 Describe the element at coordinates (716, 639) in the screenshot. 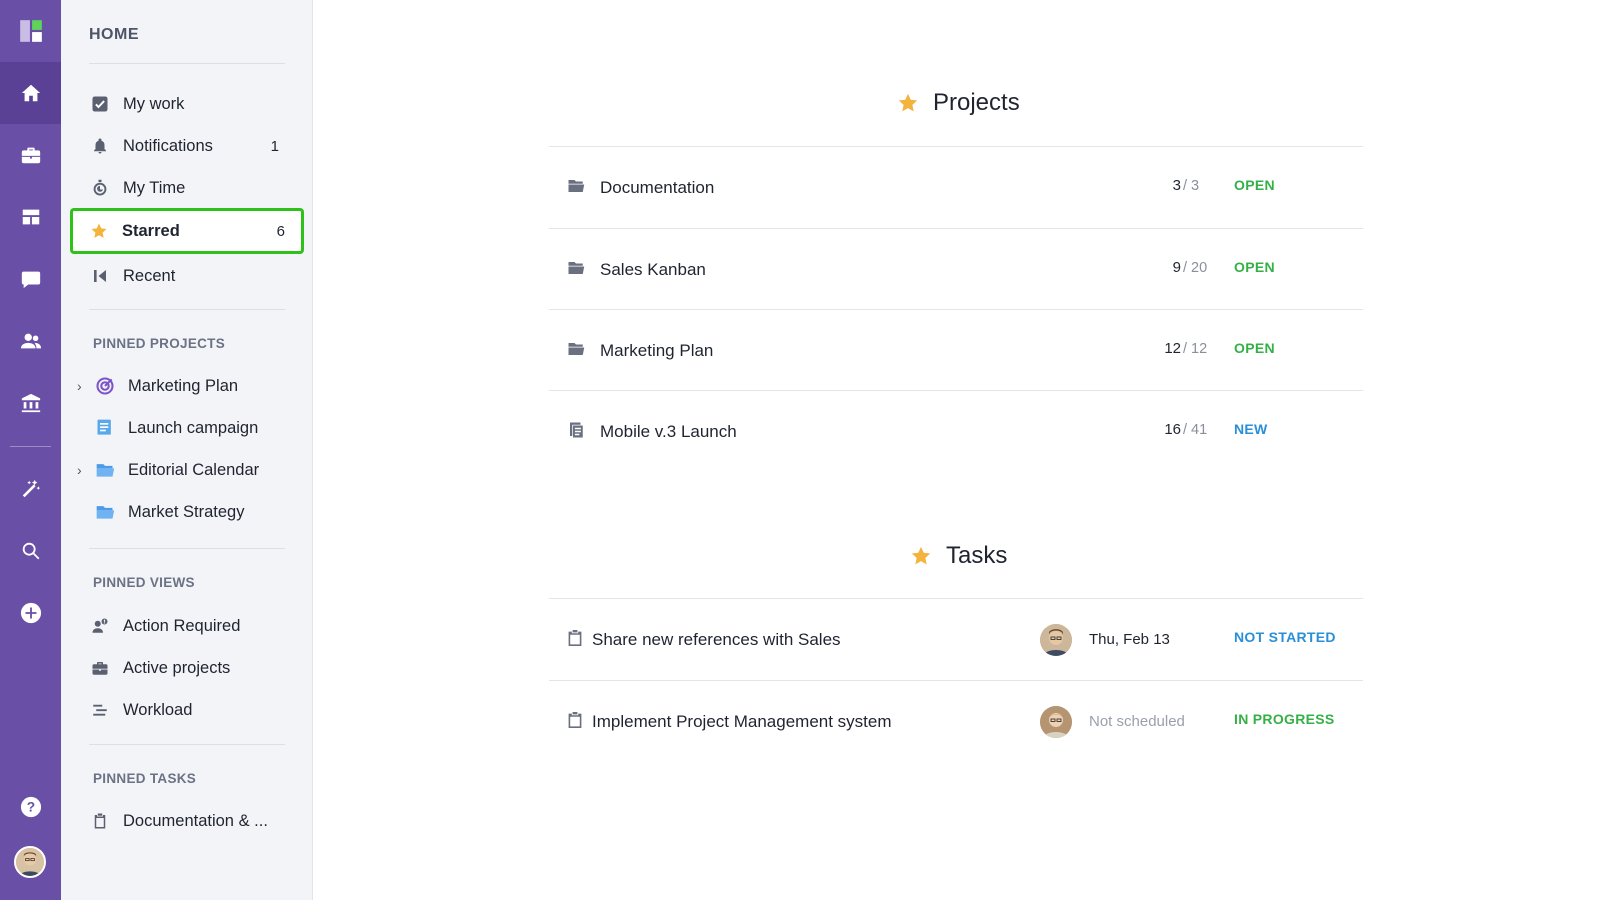

I see `task-name: Share new references with Sales` at that location.